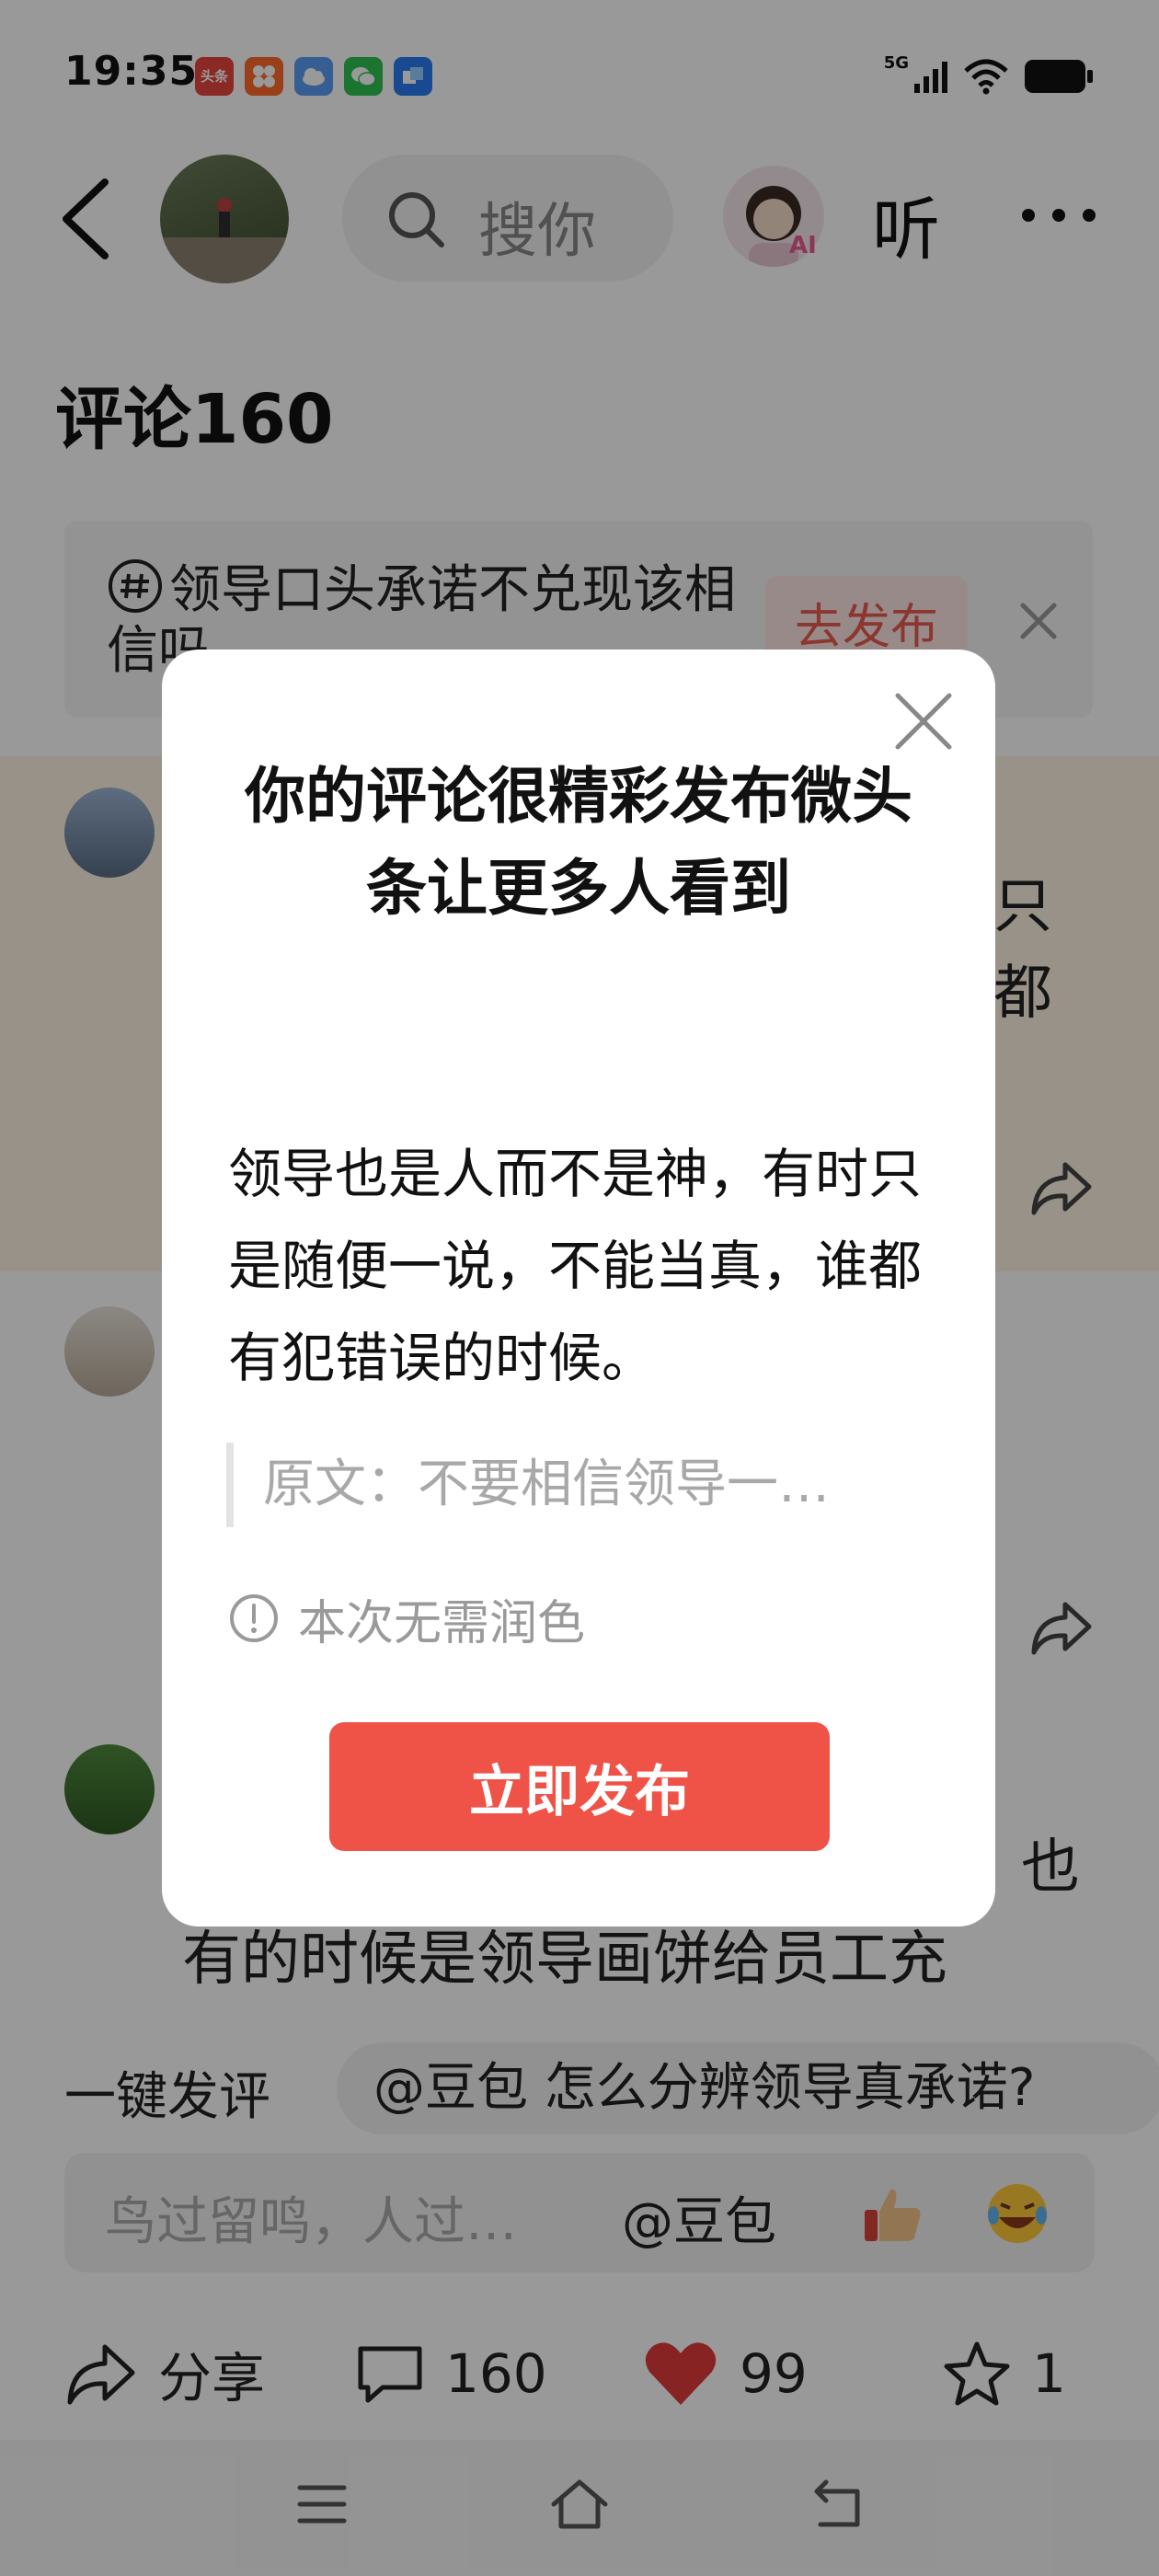 The image size is (1159, 2576). I want to click on dialog-comment-text: 领导也是人而不是神，有时只是随便一说，不能当真，谁都有犯错误的时候。, so click(575, 1266).